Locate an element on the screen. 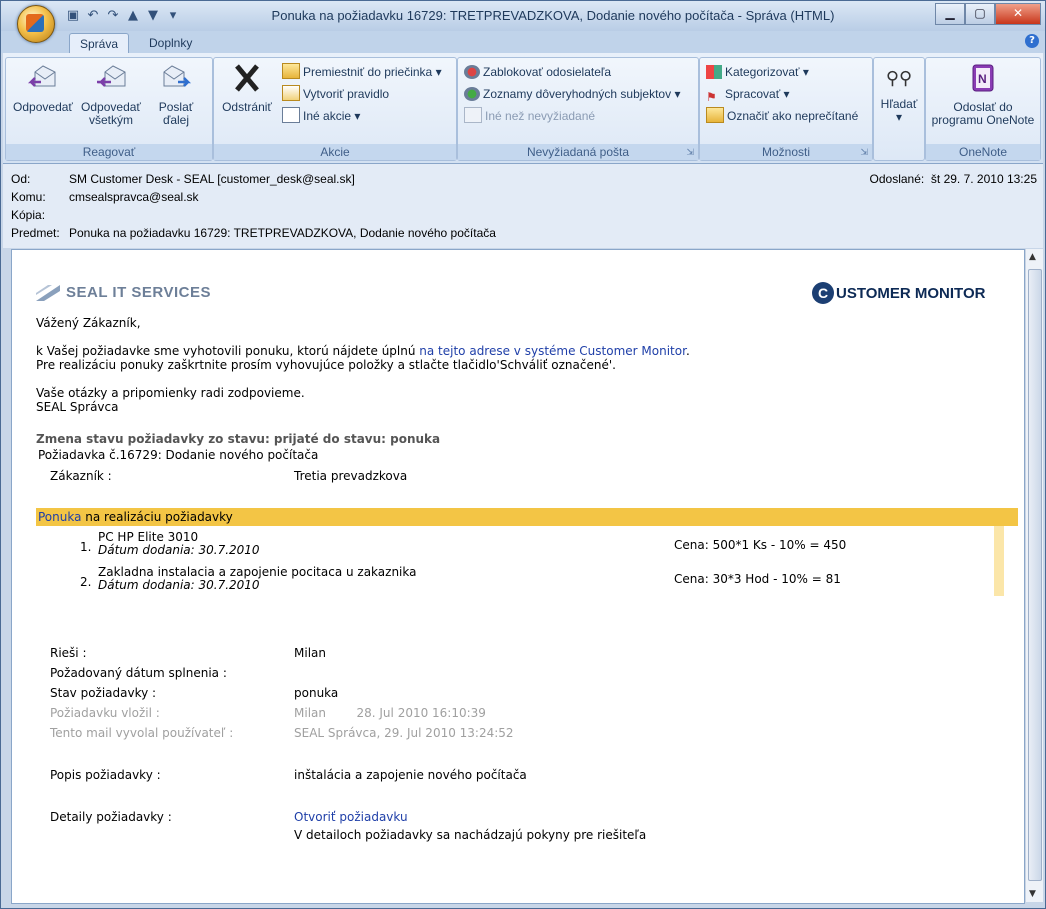  group-caption-moznosti: Možnosti is located at coordinates (786, 152).